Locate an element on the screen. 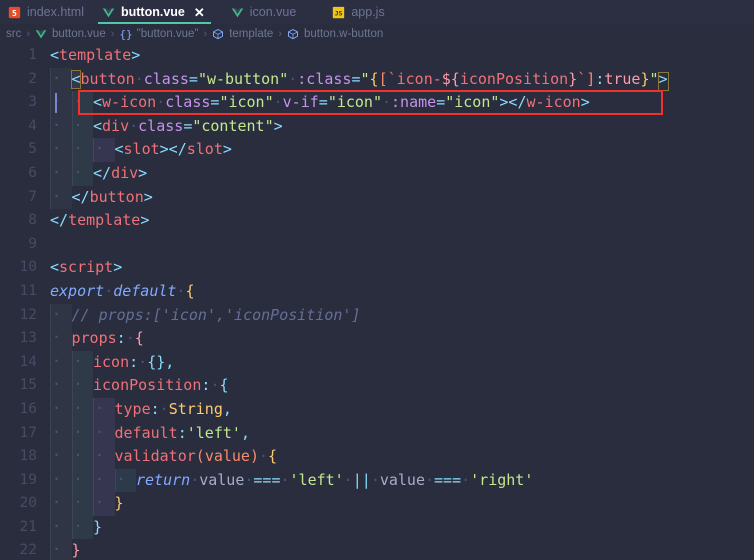 The width and height of the screenshot is (754, 560). code-tokens: </div> is located at coordinates (120, 172).